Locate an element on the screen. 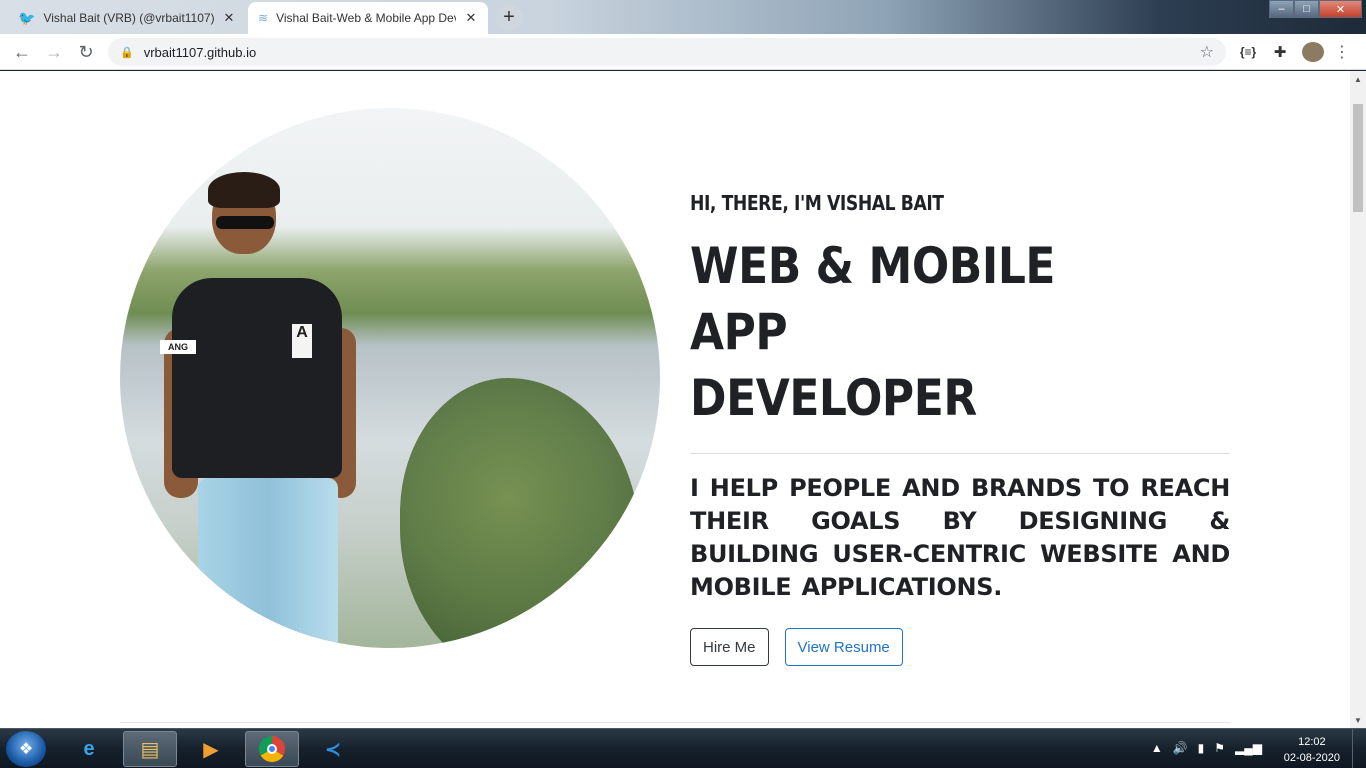  back-arrow-icon: ← is located at coordinates (22, 52).